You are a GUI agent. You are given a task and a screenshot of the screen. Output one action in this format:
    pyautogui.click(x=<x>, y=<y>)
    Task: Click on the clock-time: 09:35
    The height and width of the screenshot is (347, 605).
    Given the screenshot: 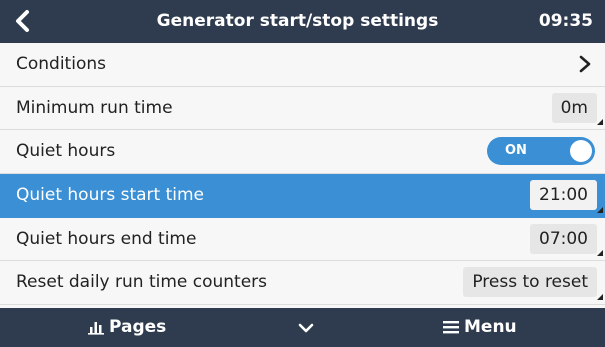 What is the action you would take?
    pyautogui.click(x=565, y=21)
    